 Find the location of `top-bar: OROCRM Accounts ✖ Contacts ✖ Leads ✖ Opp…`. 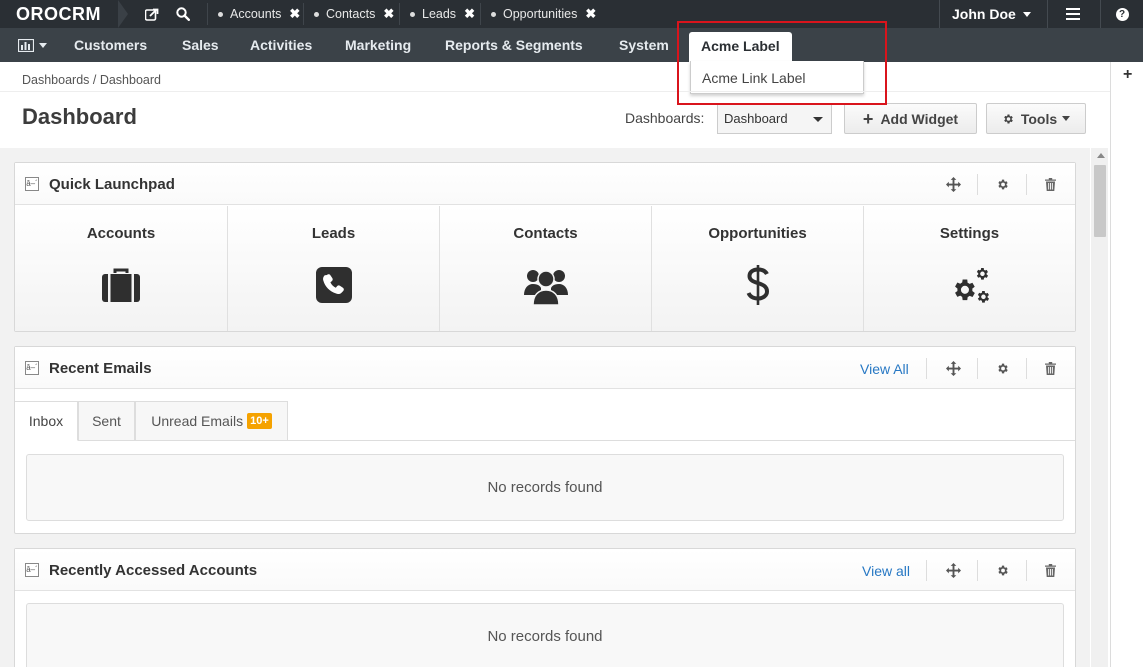

top-bar: OROCRM Accounts ✖ Contacts ✖ Leads ✖ Opp… is located at coordinates (571, 14).